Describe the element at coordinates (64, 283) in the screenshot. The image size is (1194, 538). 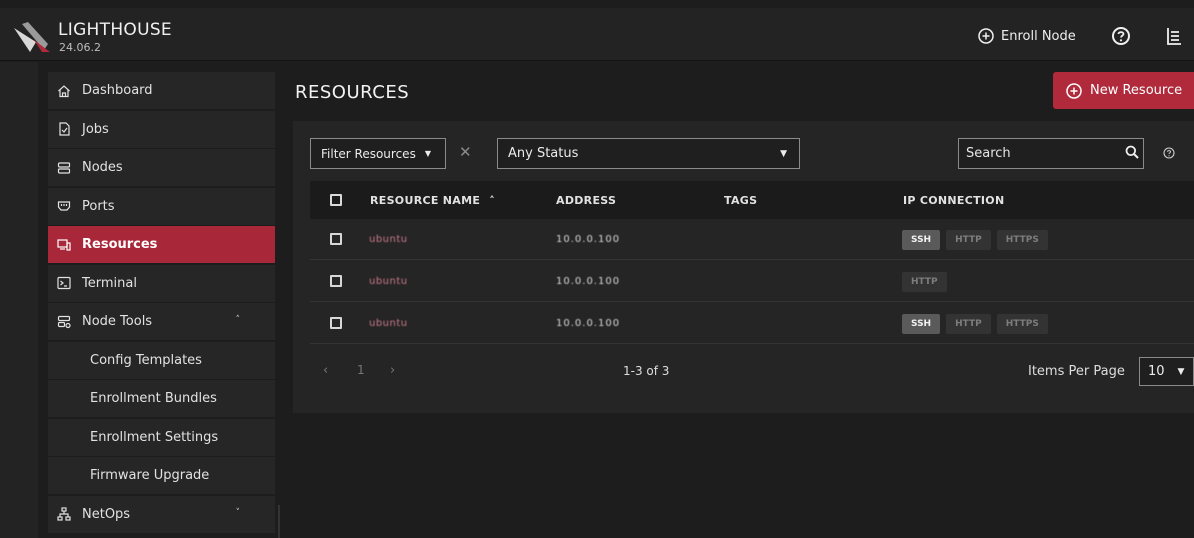
I see `terminal-icon` at that location.